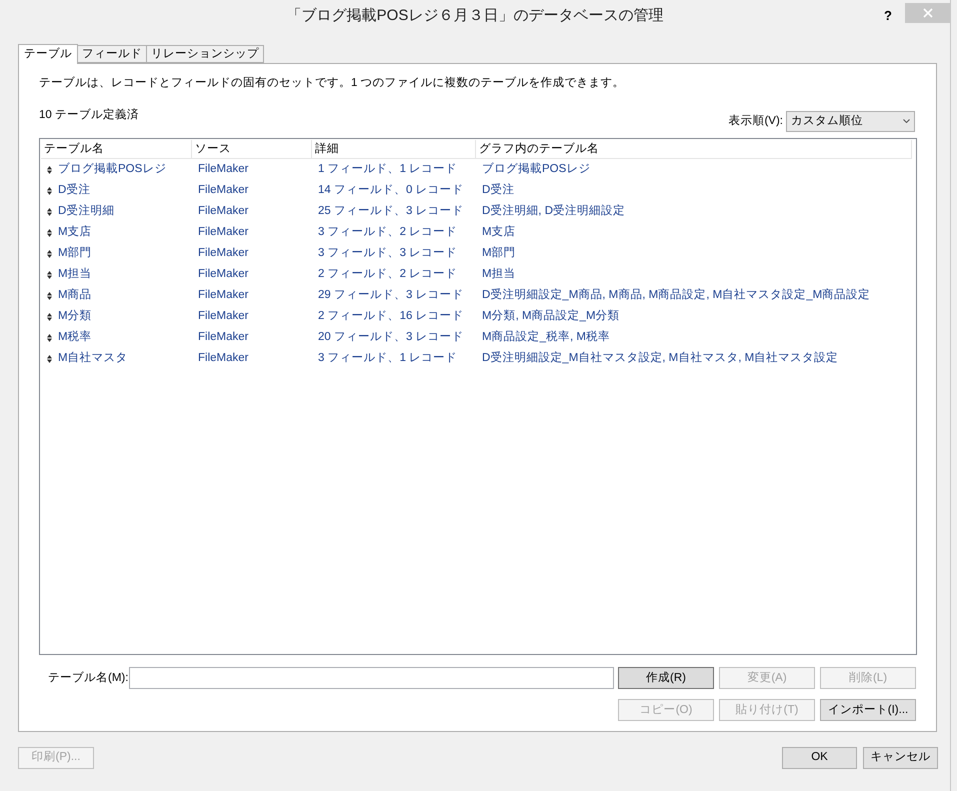 This screenshot has height=791, width=957. Describe the element at coordinates (75, 274) in the screenshot. I see `table-cell-text: M担当` at that location.